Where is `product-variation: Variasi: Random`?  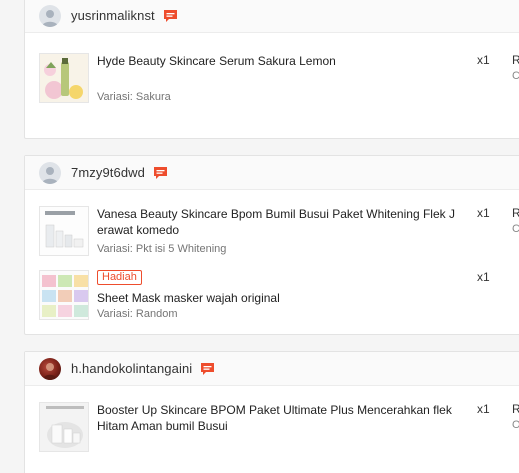 product-variation: Variasi: Random is located at coordinates (137, 314).